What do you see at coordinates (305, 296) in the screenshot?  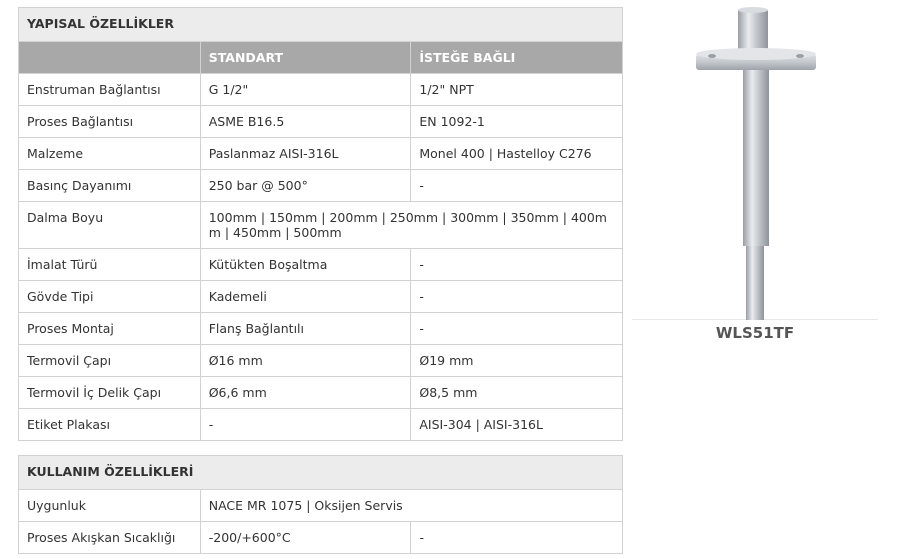 I see `standard-value: Kademeli` at bounding box center [305, 296].